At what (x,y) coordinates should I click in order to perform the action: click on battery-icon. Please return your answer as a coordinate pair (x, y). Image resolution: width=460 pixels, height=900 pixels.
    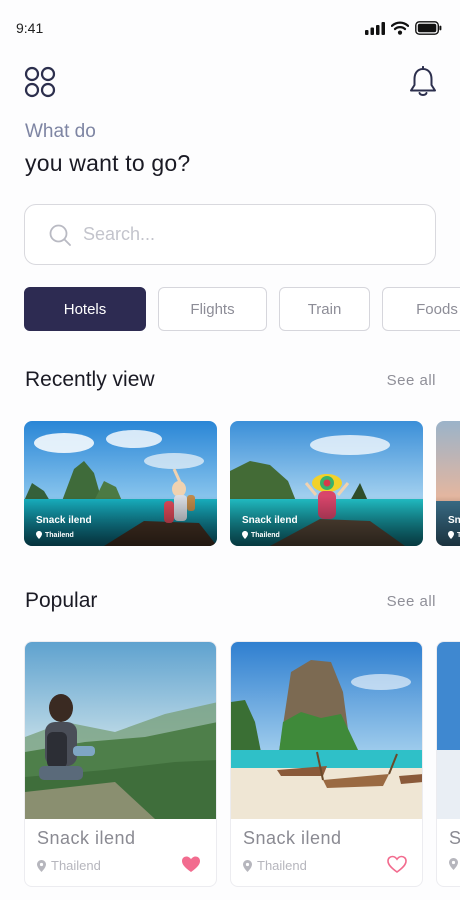
    Looking at the image, I should click on (428, 28).